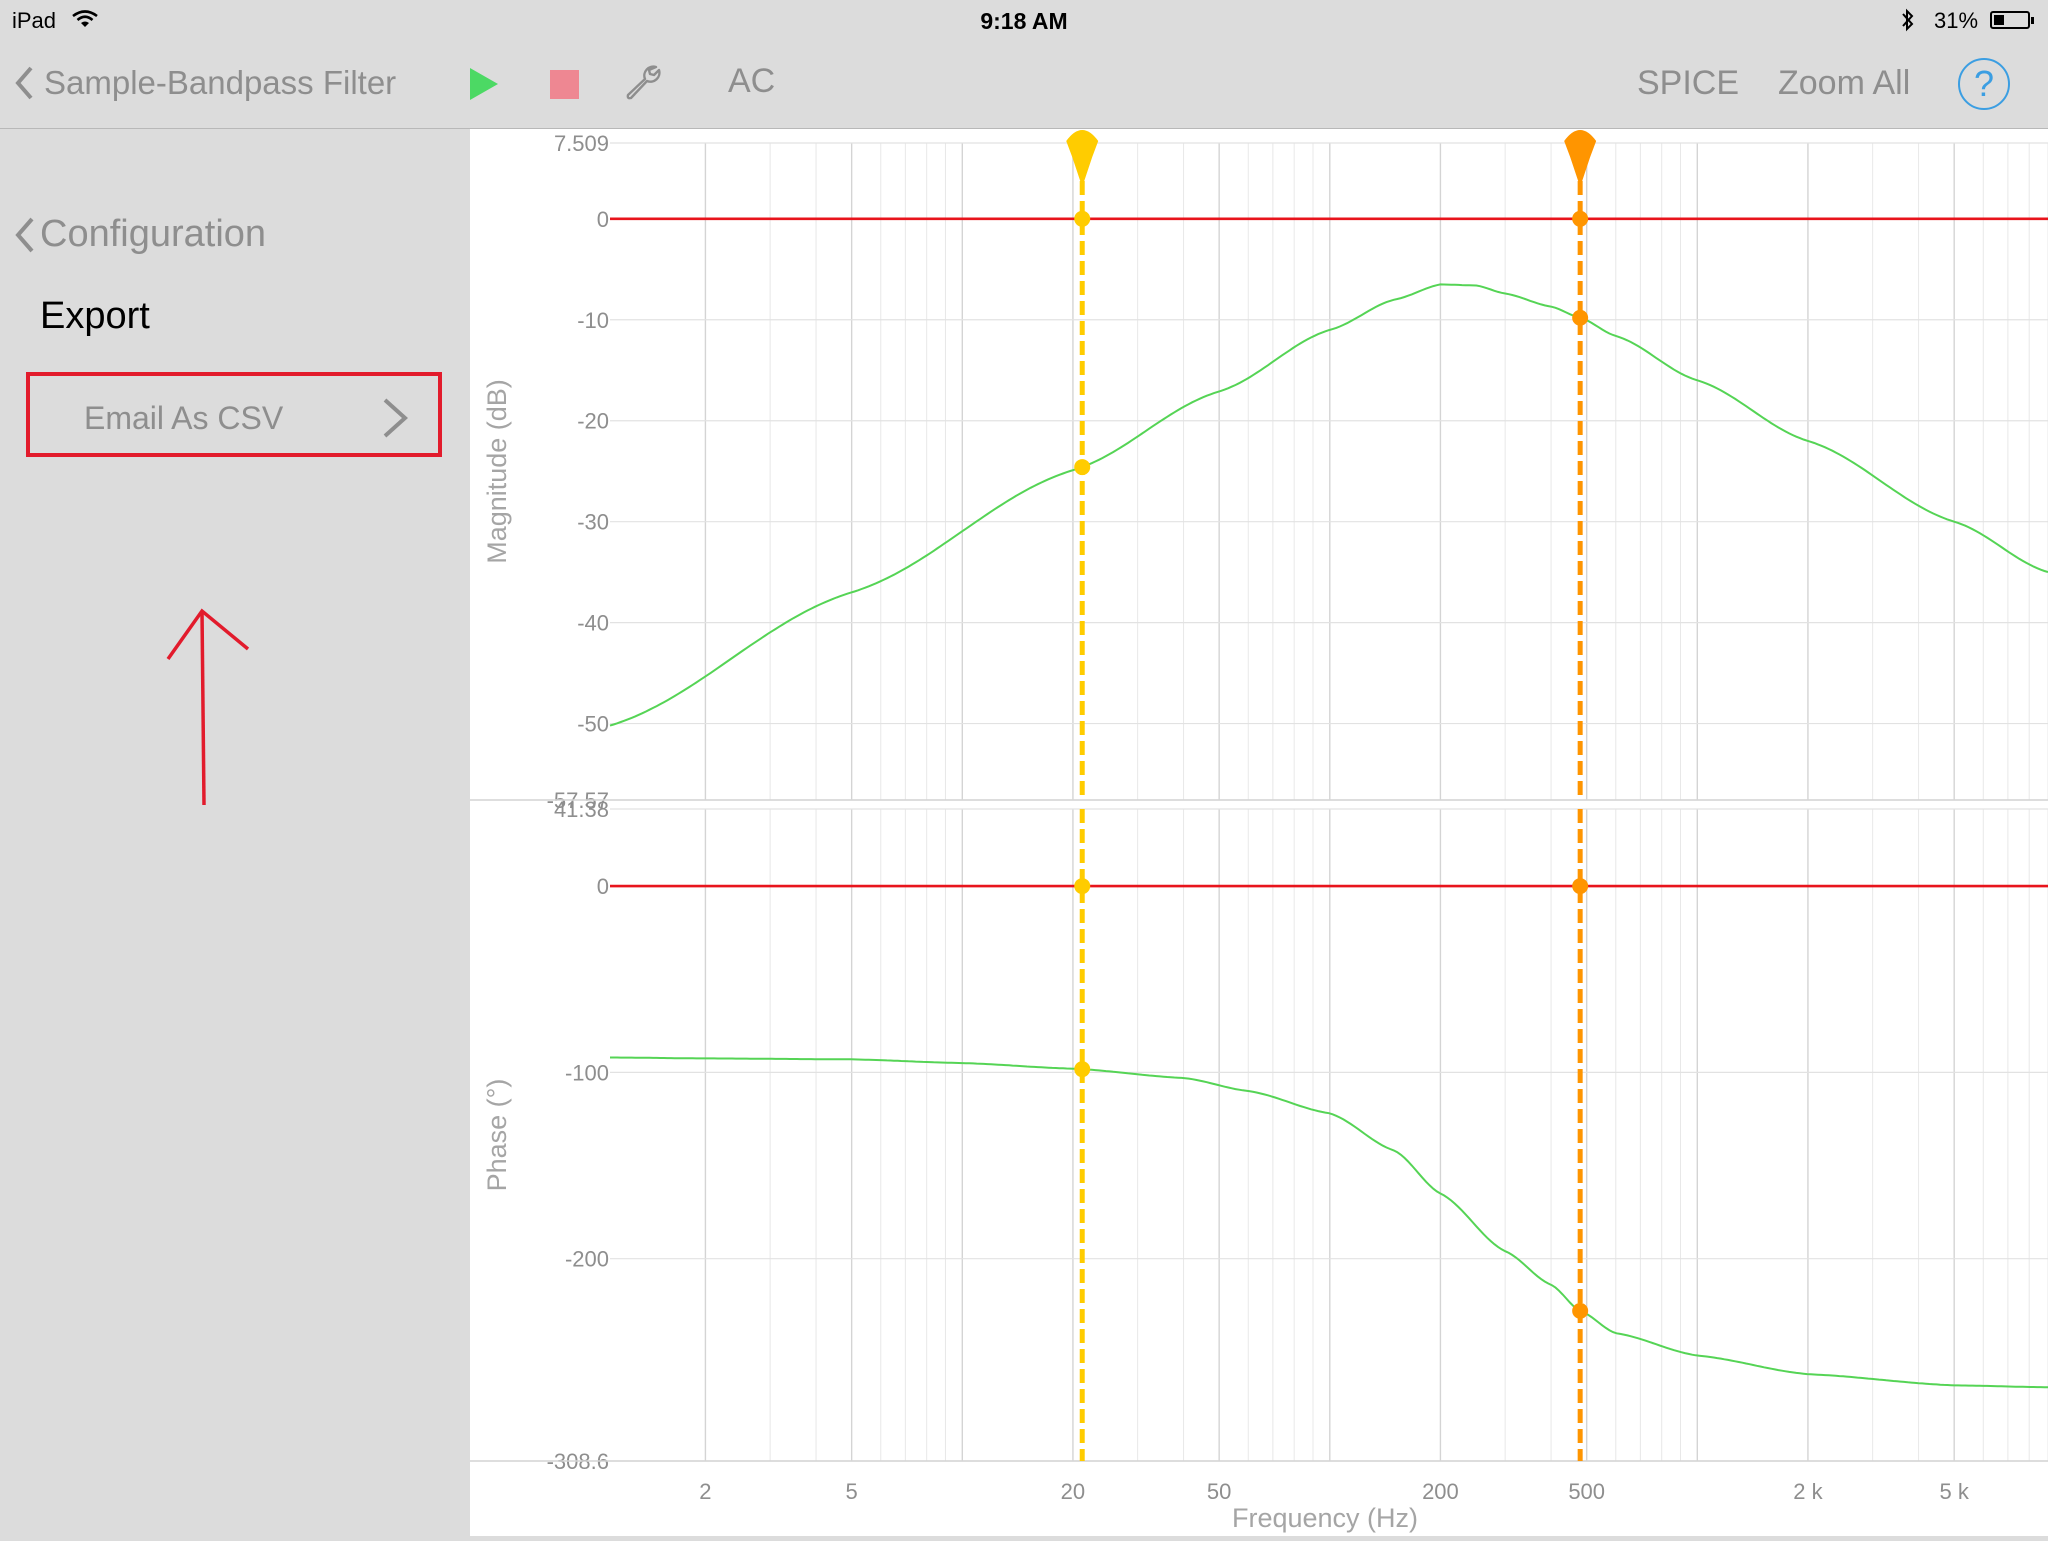  Describe the element at coordinates (497, 1135) in the screenshot. I see `y-axis-title: Phase (°)` at that location.